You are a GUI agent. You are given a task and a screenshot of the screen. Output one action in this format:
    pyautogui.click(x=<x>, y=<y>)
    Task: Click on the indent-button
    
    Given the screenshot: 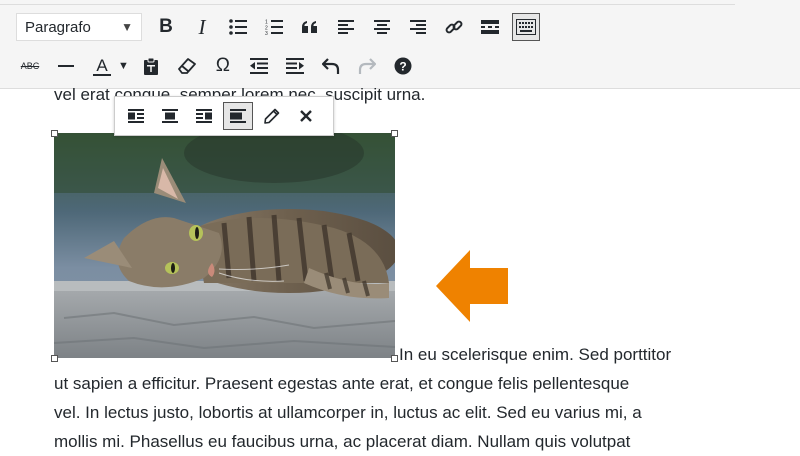 What is the action you would take?
    pyautogui.click(x=295, y=66)
    